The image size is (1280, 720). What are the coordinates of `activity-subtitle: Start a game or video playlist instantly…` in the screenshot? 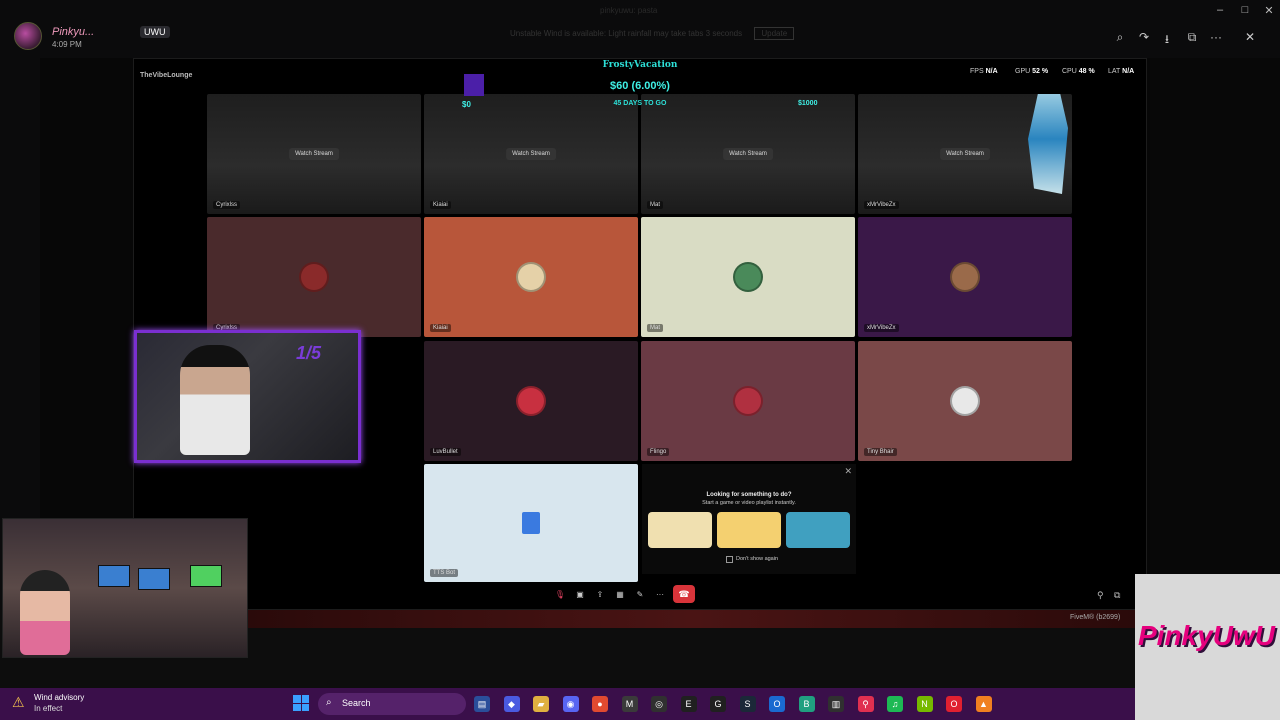 It's located at (749, 503).